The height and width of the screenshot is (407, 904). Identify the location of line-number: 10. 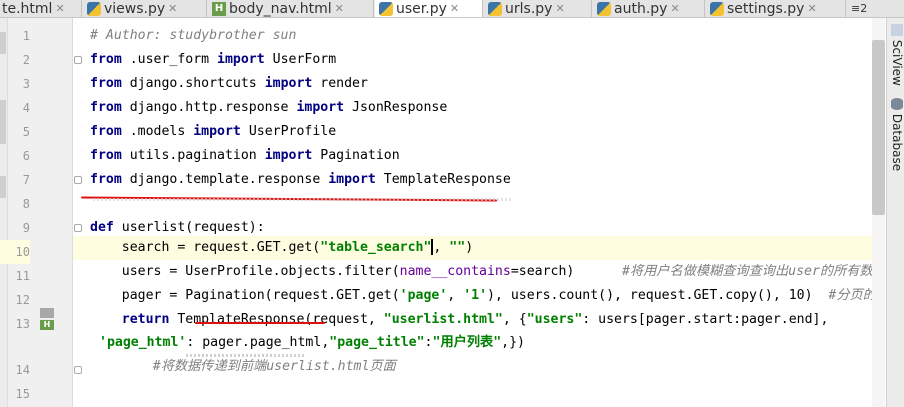
(15, 252).